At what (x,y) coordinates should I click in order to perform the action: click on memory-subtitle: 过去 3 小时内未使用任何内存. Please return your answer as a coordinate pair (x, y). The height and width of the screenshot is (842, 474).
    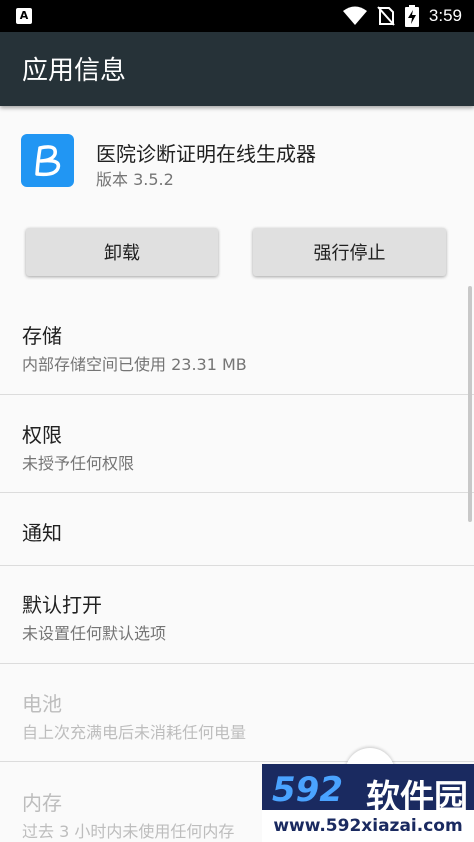
    Looking at the image, I should click on (128, 831).